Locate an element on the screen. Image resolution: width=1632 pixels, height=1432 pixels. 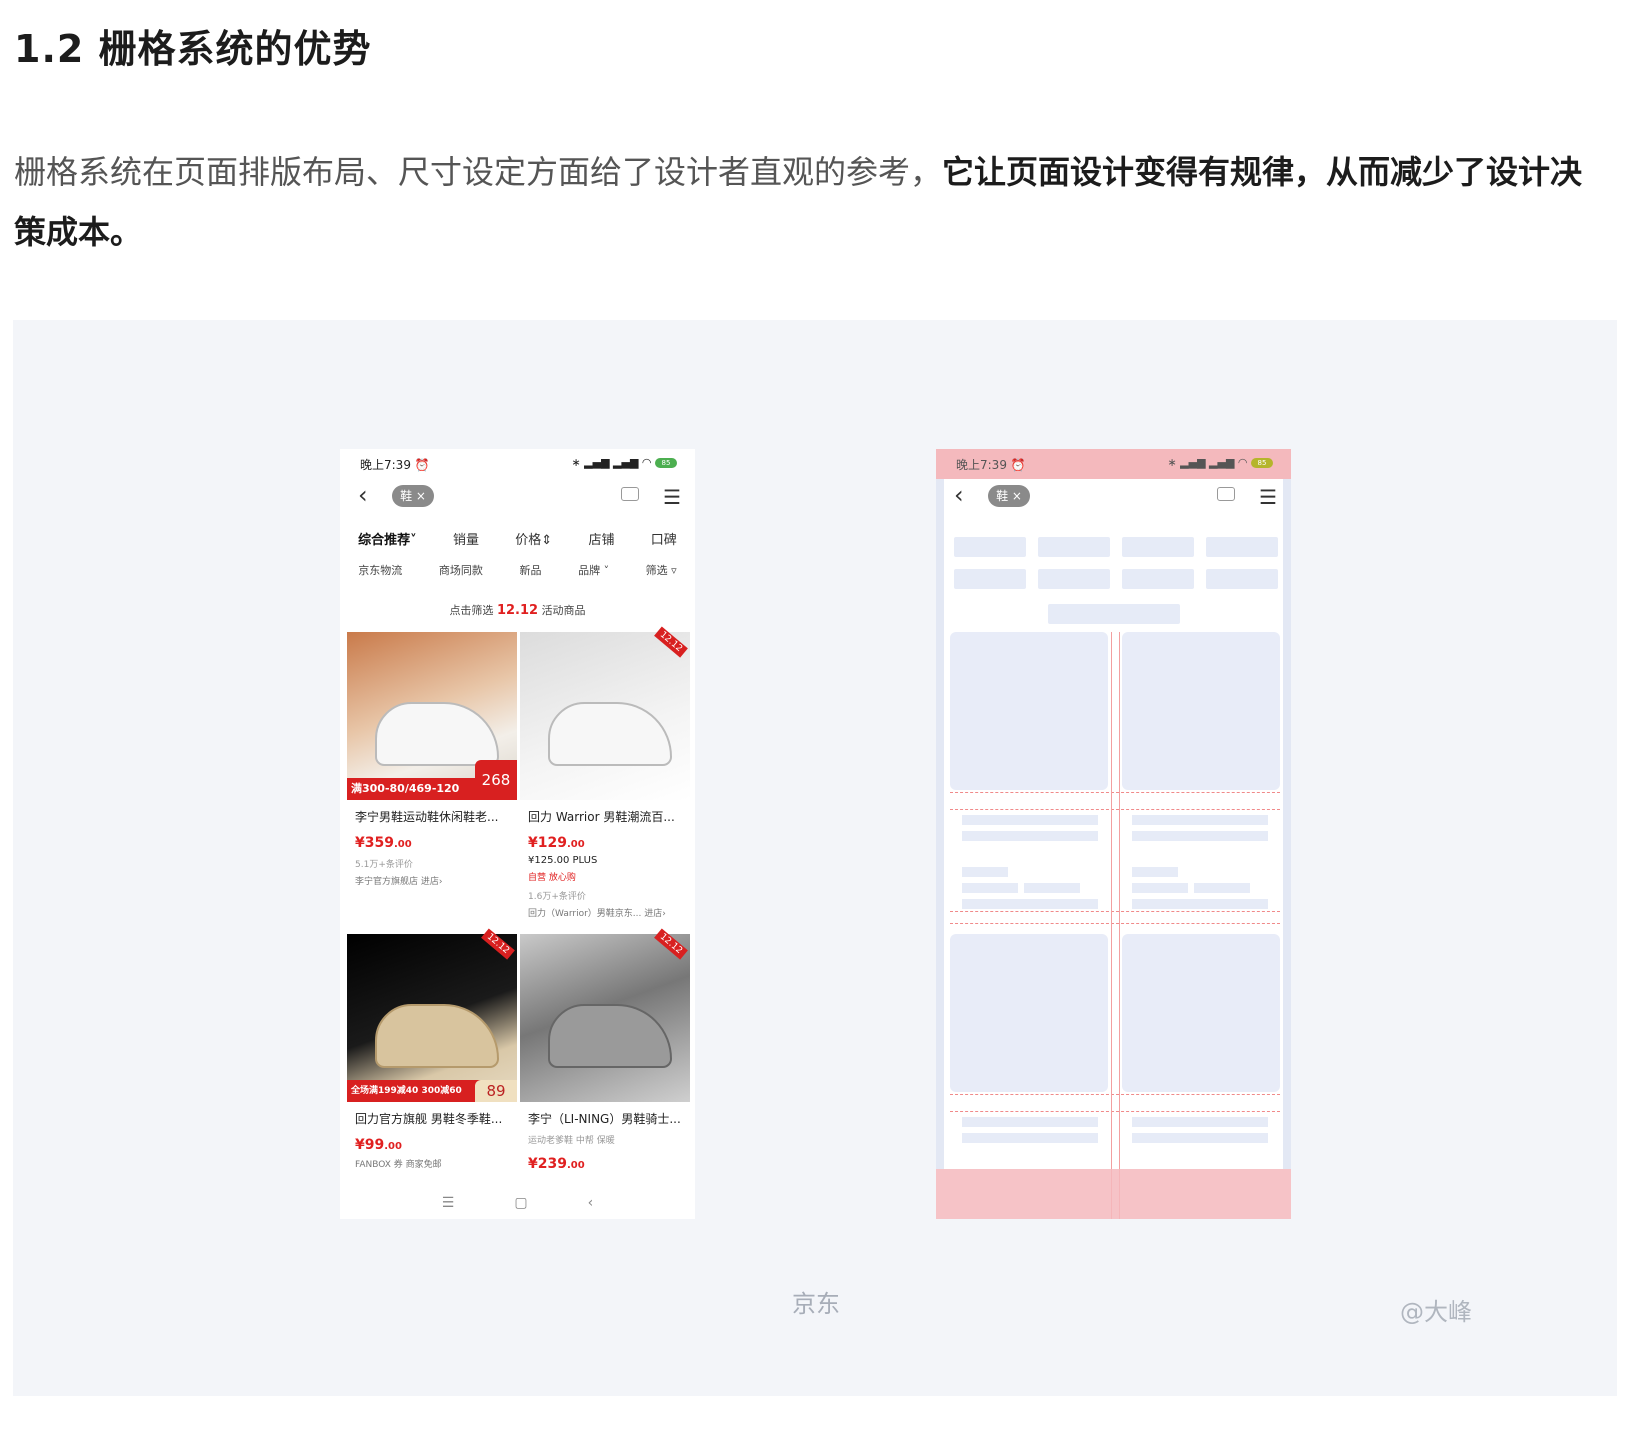
paragraph-normal: 栅格系统在页面排版布局、尺寸设定方面给了设计者直观的参考， is located at coordinates (478, 172).